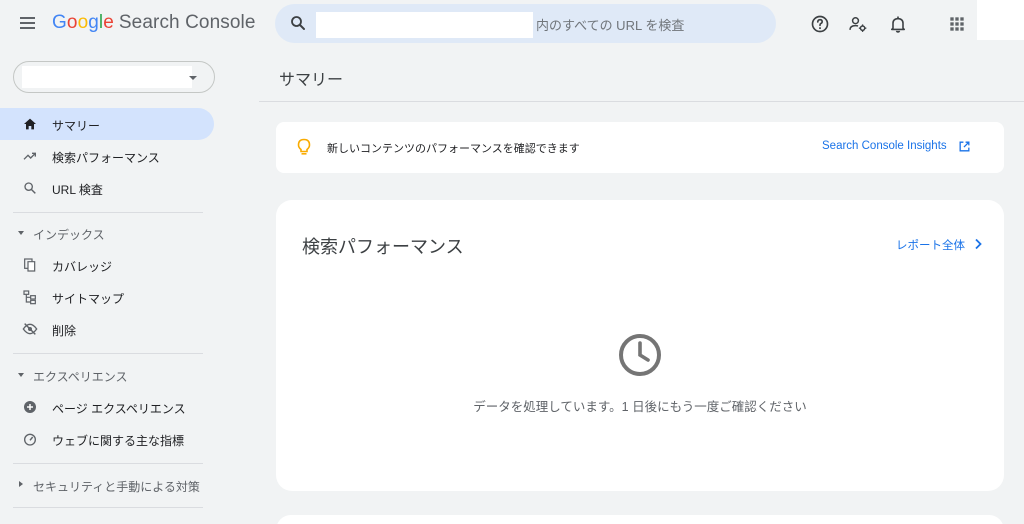 This screenshot has height=524, width=1024. Describe the element at coordinates (30, 329) in the screenshot. I see `visibility-off-icon` at that location.